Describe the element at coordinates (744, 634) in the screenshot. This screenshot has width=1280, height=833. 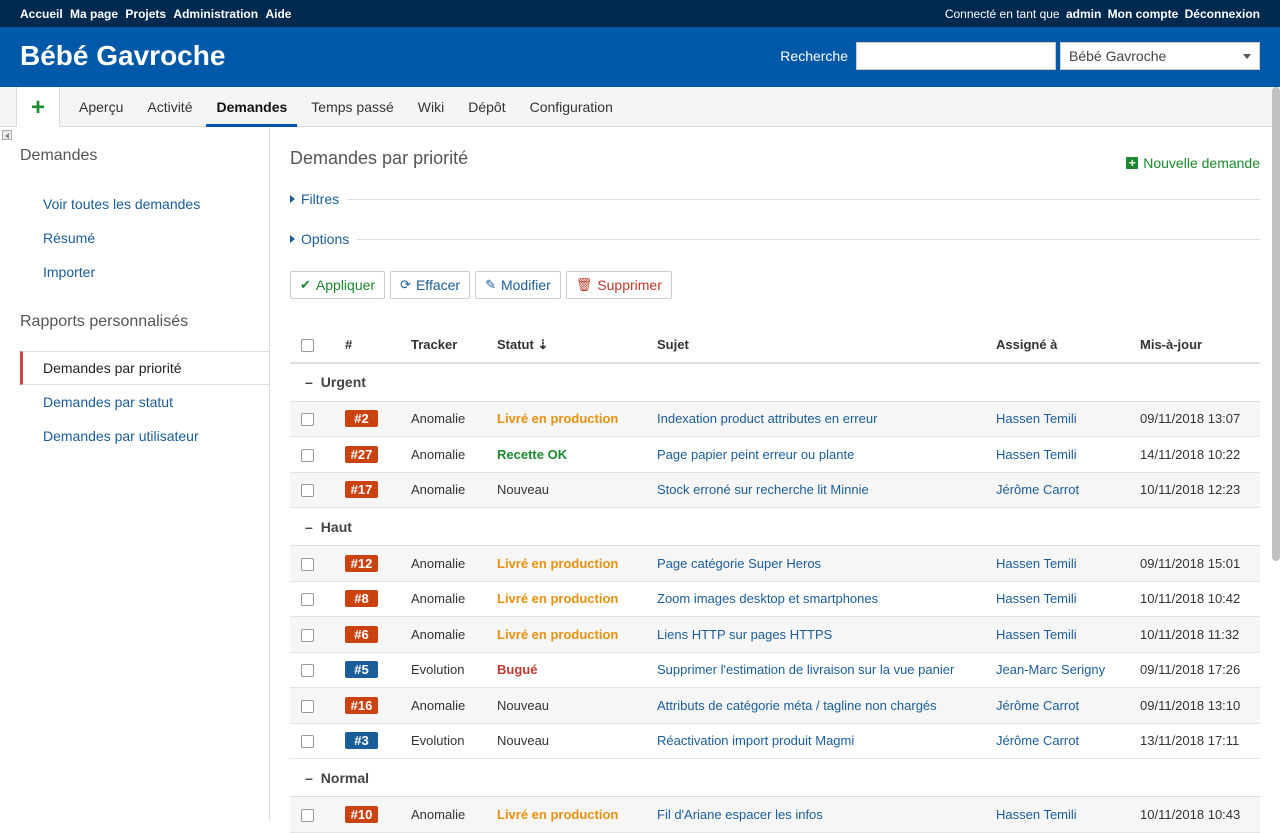
I see `issue-subject-link: Liens HTTP sur pages HTTPS` at that location.